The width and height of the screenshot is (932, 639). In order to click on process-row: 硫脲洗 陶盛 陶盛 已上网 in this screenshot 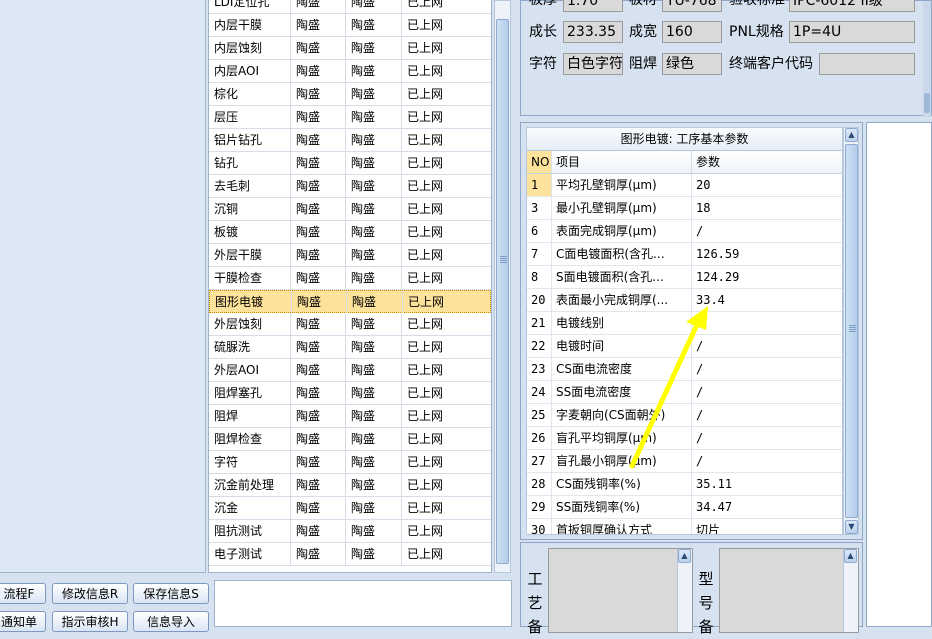, I will do `click(350, 347)`.